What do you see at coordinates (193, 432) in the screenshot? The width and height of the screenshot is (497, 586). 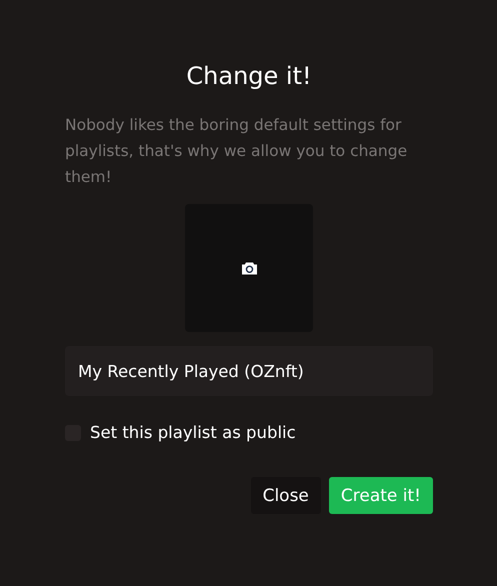 I see `checkbox-label: Set this playlist as public` at bounding box center [193, 432].